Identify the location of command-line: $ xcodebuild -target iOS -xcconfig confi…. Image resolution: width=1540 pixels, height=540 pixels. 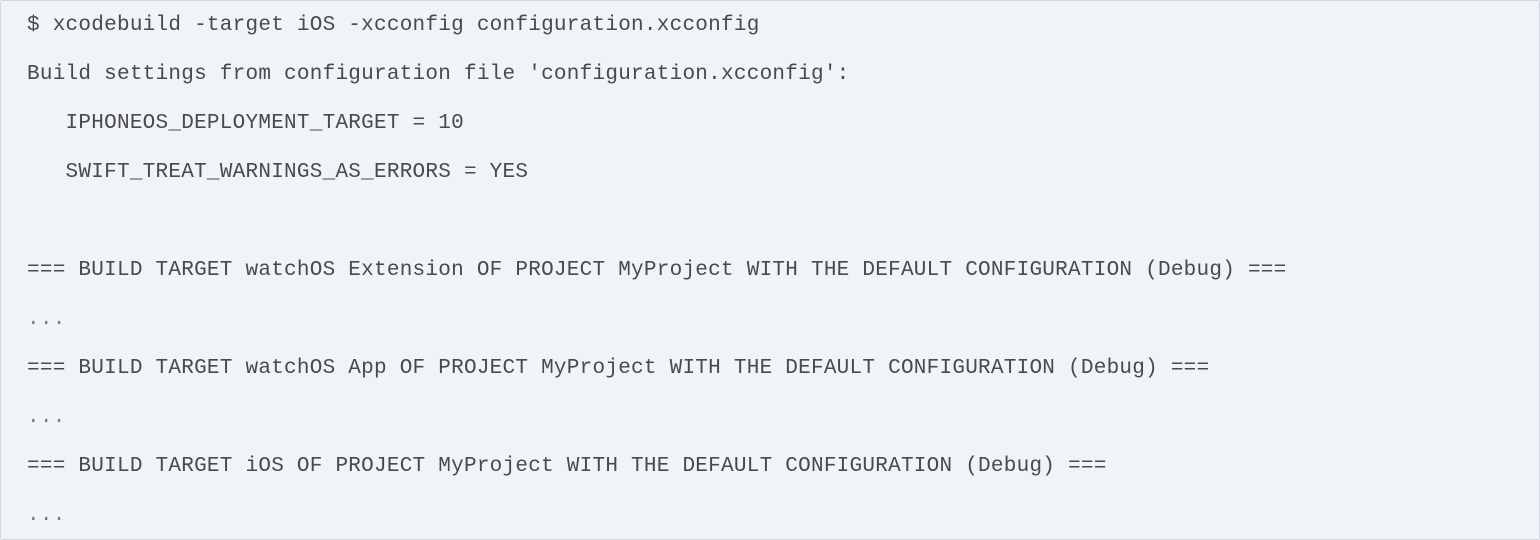
(393, 25).